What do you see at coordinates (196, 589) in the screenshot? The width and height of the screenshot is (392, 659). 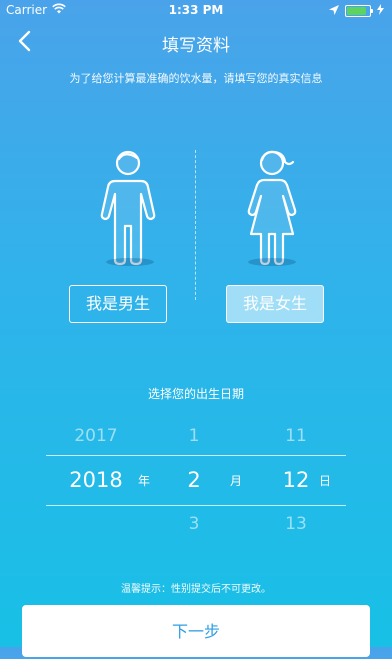 I see `tip-text: 温馨提示：性别提交后不可更改。` at bounding box center [196, 589].